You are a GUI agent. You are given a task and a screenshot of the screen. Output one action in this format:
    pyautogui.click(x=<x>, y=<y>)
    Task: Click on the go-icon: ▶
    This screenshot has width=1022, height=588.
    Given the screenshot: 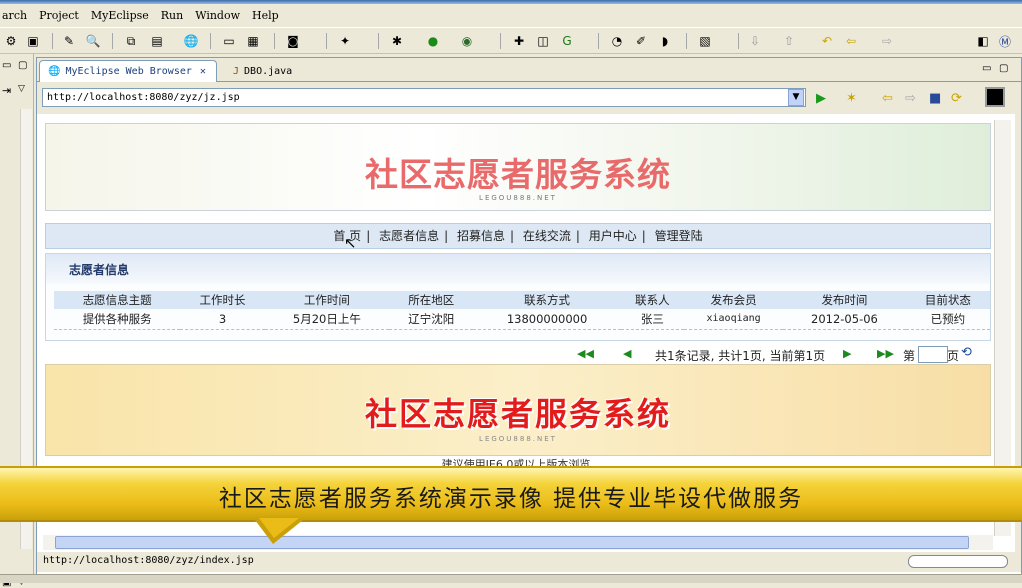 What is the action you would take?
    pyautogui.click(x=821, y=98)
    